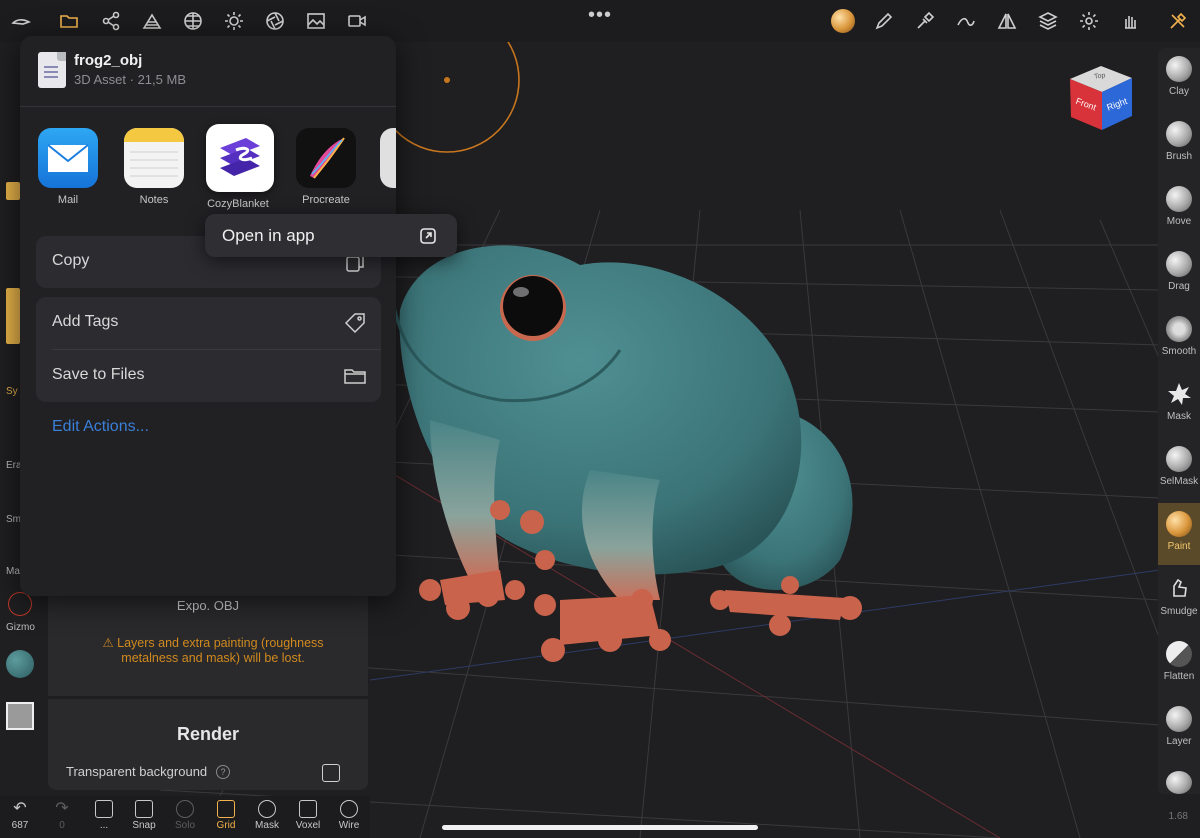 The height and width of the screenshot is (838, 1200). Describe the element at coordinates (21, 21) in the screenshot. I see `logo-icon` at that location.